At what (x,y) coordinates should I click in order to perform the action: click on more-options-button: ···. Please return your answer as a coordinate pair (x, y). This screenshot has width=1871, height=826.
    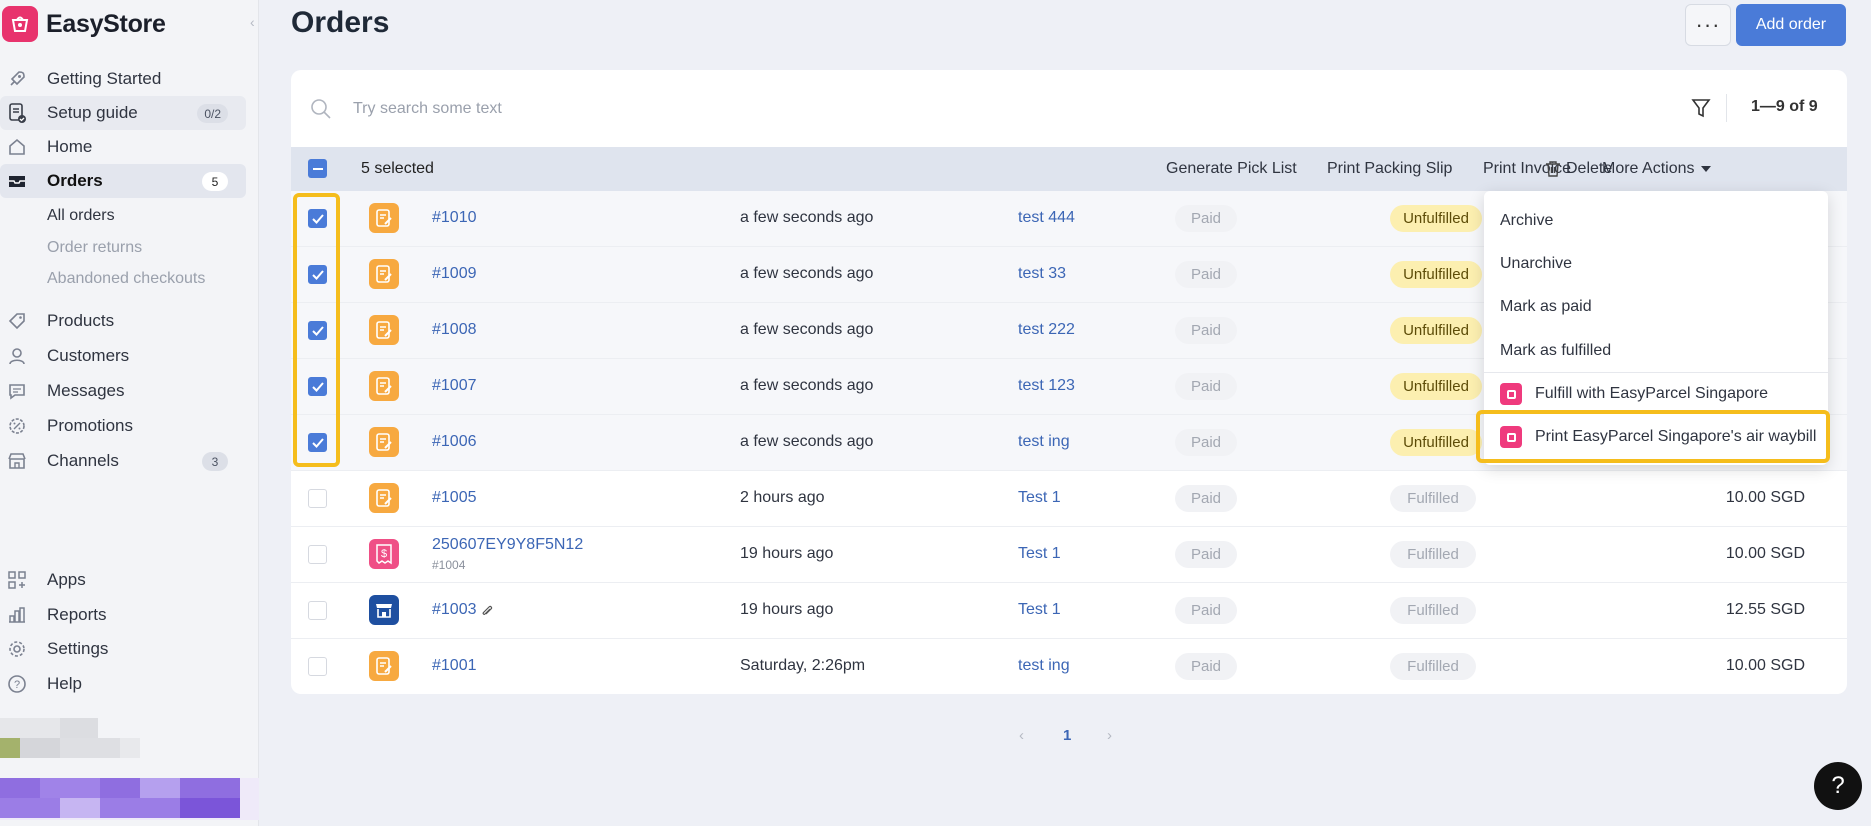
    Looking at the image, I should click on (1708, 25).